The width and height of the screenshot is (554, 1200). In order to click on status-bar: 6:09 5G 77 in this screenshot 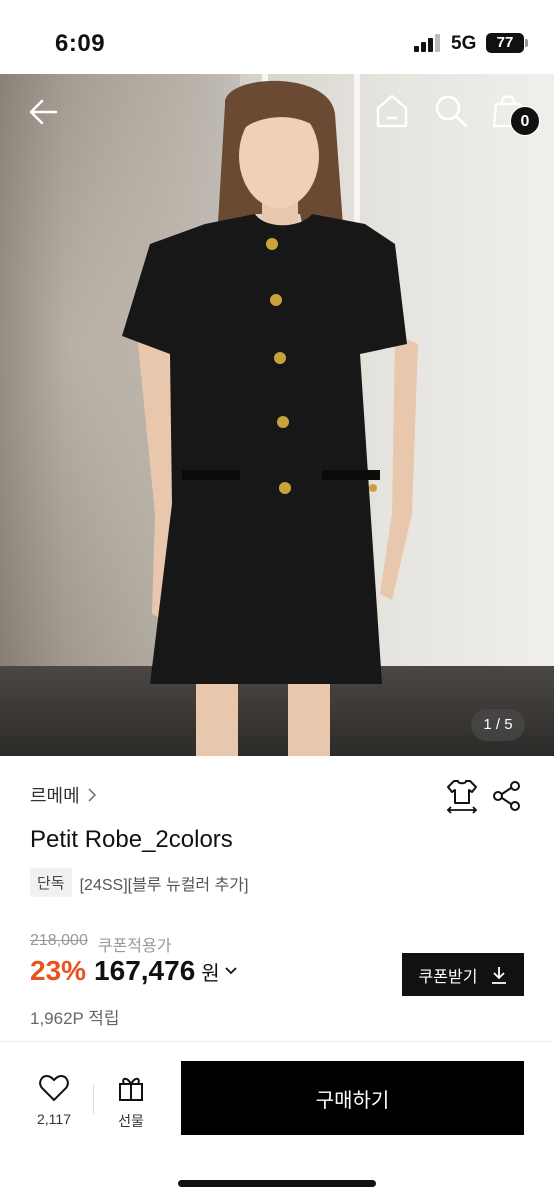, I will do `click(277, 37)`.